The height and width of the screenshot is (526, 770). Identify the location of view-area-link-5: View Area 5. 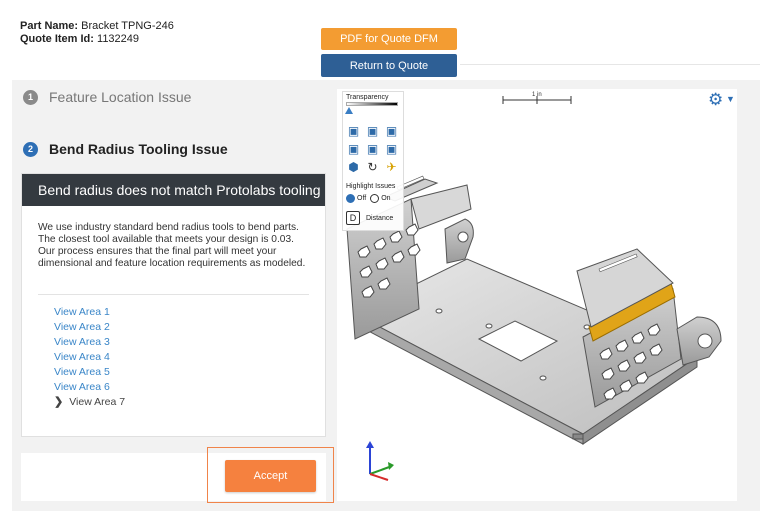
(89, 372).